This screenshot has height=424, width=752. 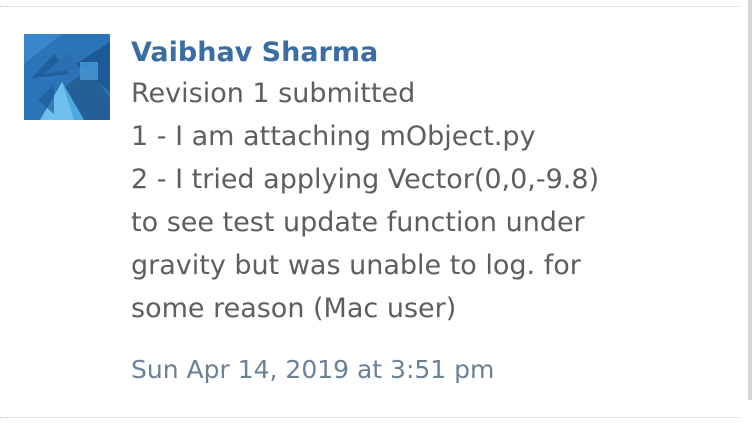 What do you see at coordinates (426, 53) in the screenshot?
I see `author-link: Vaibhav Sharma` at bounding box center [426, 53].